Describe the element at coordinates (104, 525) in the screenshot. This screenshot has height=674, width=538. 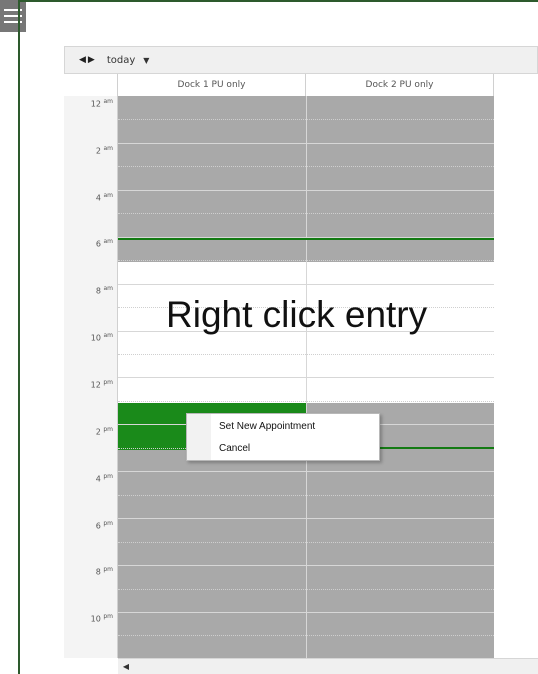
I see `time-label: 6 pm` at that location.